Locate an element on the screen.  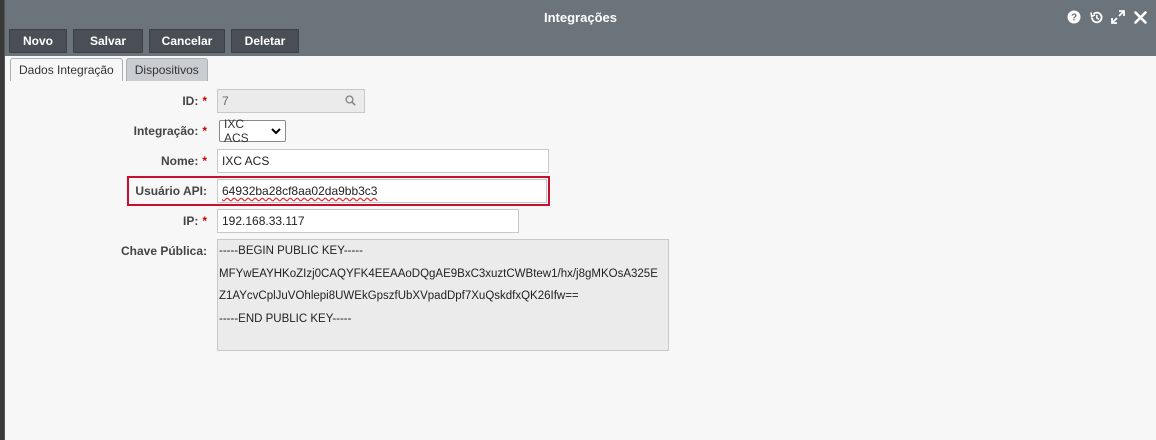
window-title: Integrações is located at coordinates (580, 17).